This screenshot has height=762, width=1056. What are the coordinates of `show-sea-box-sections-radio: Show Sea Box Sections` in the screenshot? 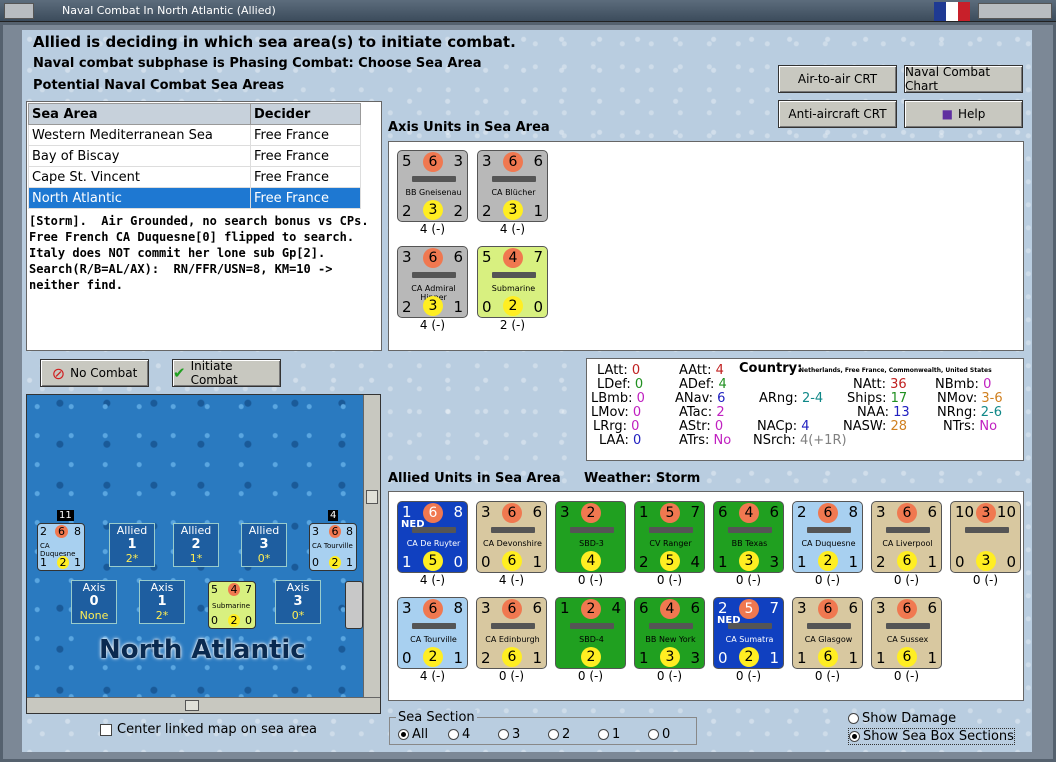 It's located at (931, 736).